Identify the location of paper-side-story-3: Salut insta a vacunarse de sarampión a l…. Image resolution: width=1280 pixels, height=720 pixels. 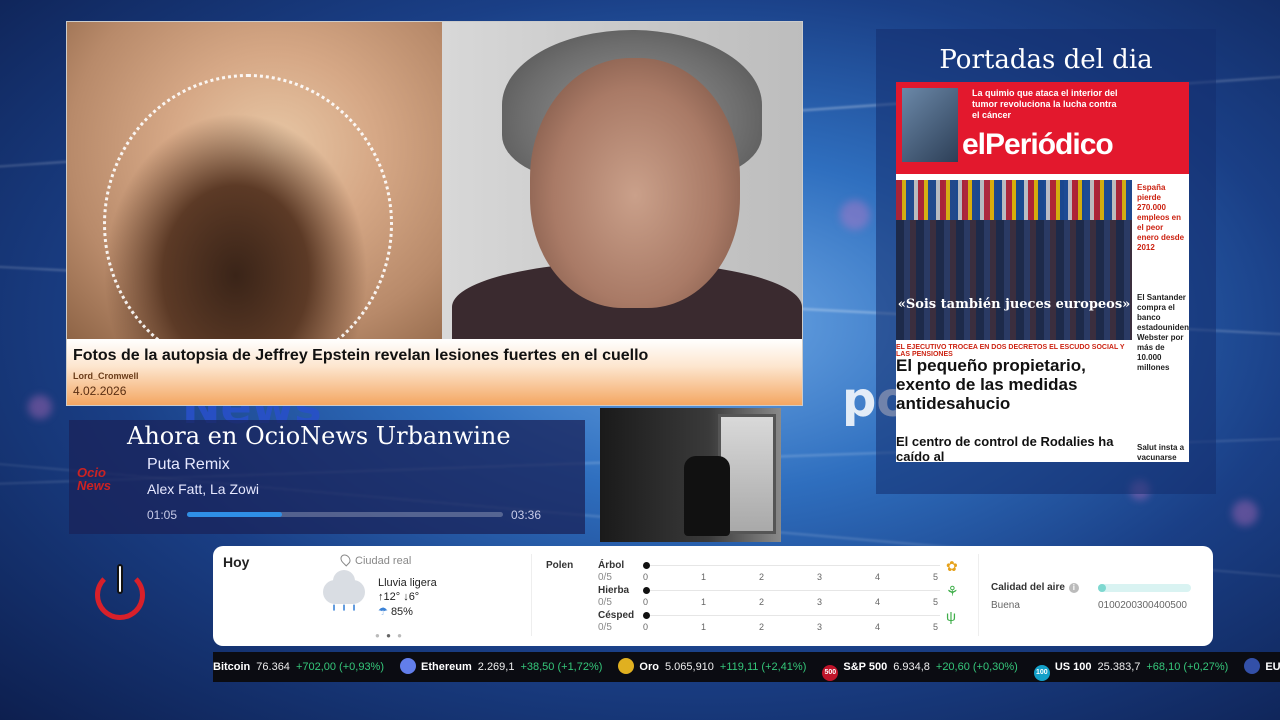
(1161, 452).